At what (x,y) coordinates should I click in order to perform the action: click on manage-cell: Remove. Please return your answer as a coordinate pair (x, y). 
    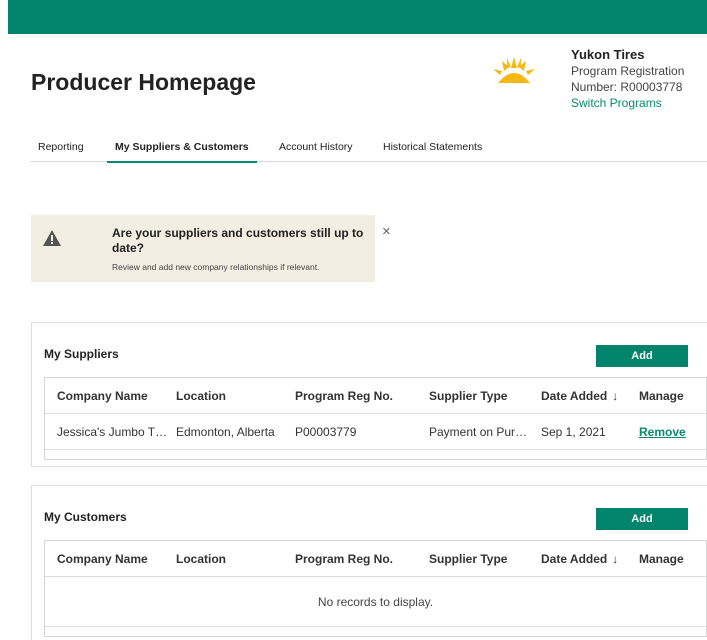
    Looking at the image, I should click on (669, 432).